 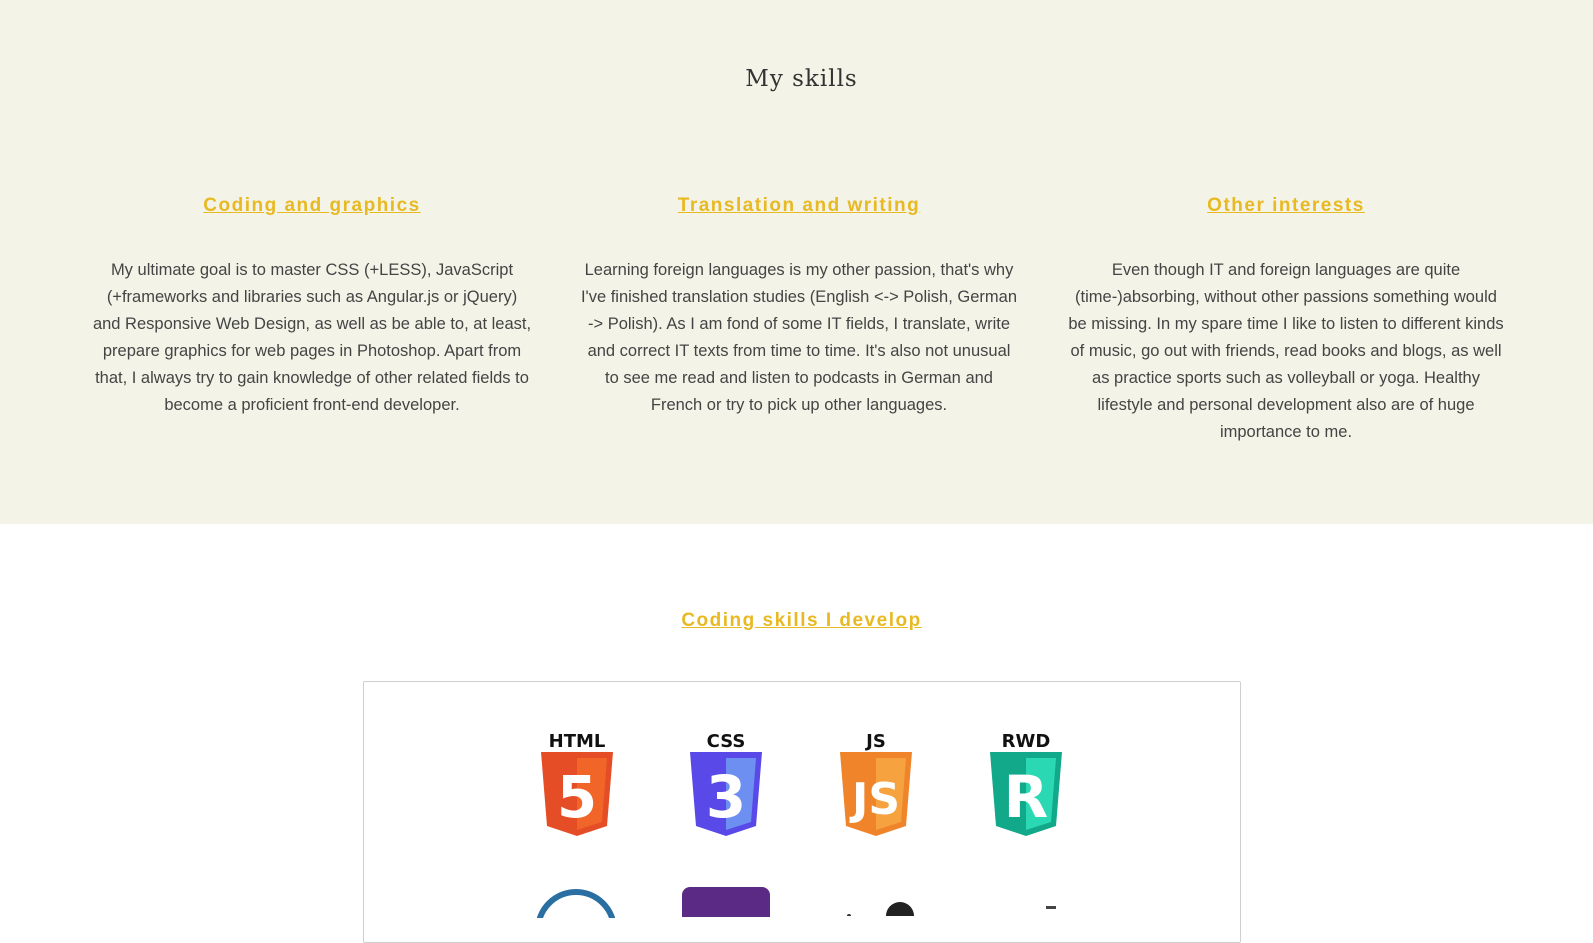 What do you see at coordinates (577, 797) in the screenshot?
I see `html-logo-glyph: 5` at bounding box center [577, 797].